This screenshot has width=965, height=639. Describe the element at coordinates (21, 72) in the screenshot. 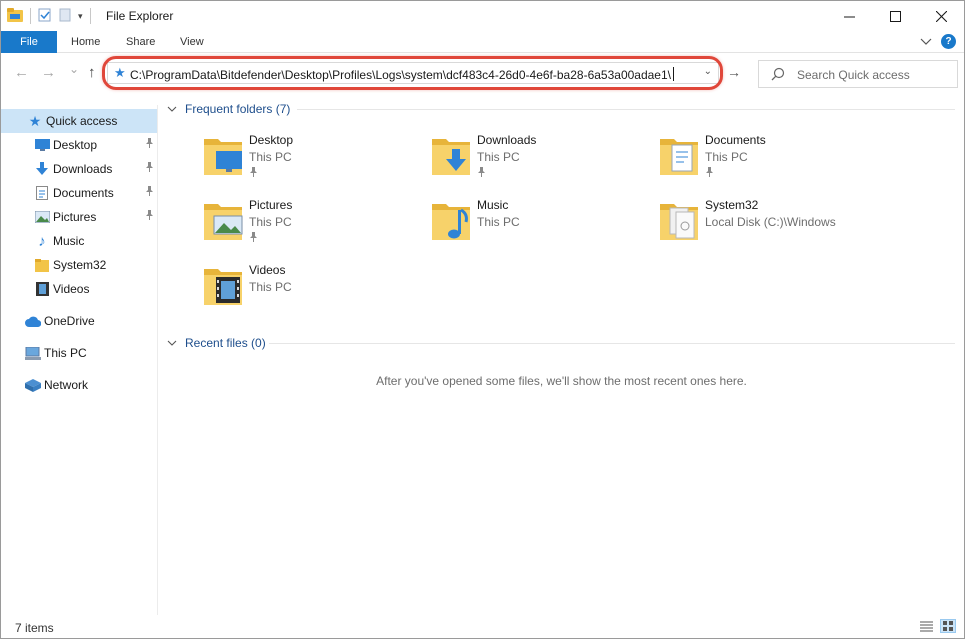

I see `back-button: ←` at that location.